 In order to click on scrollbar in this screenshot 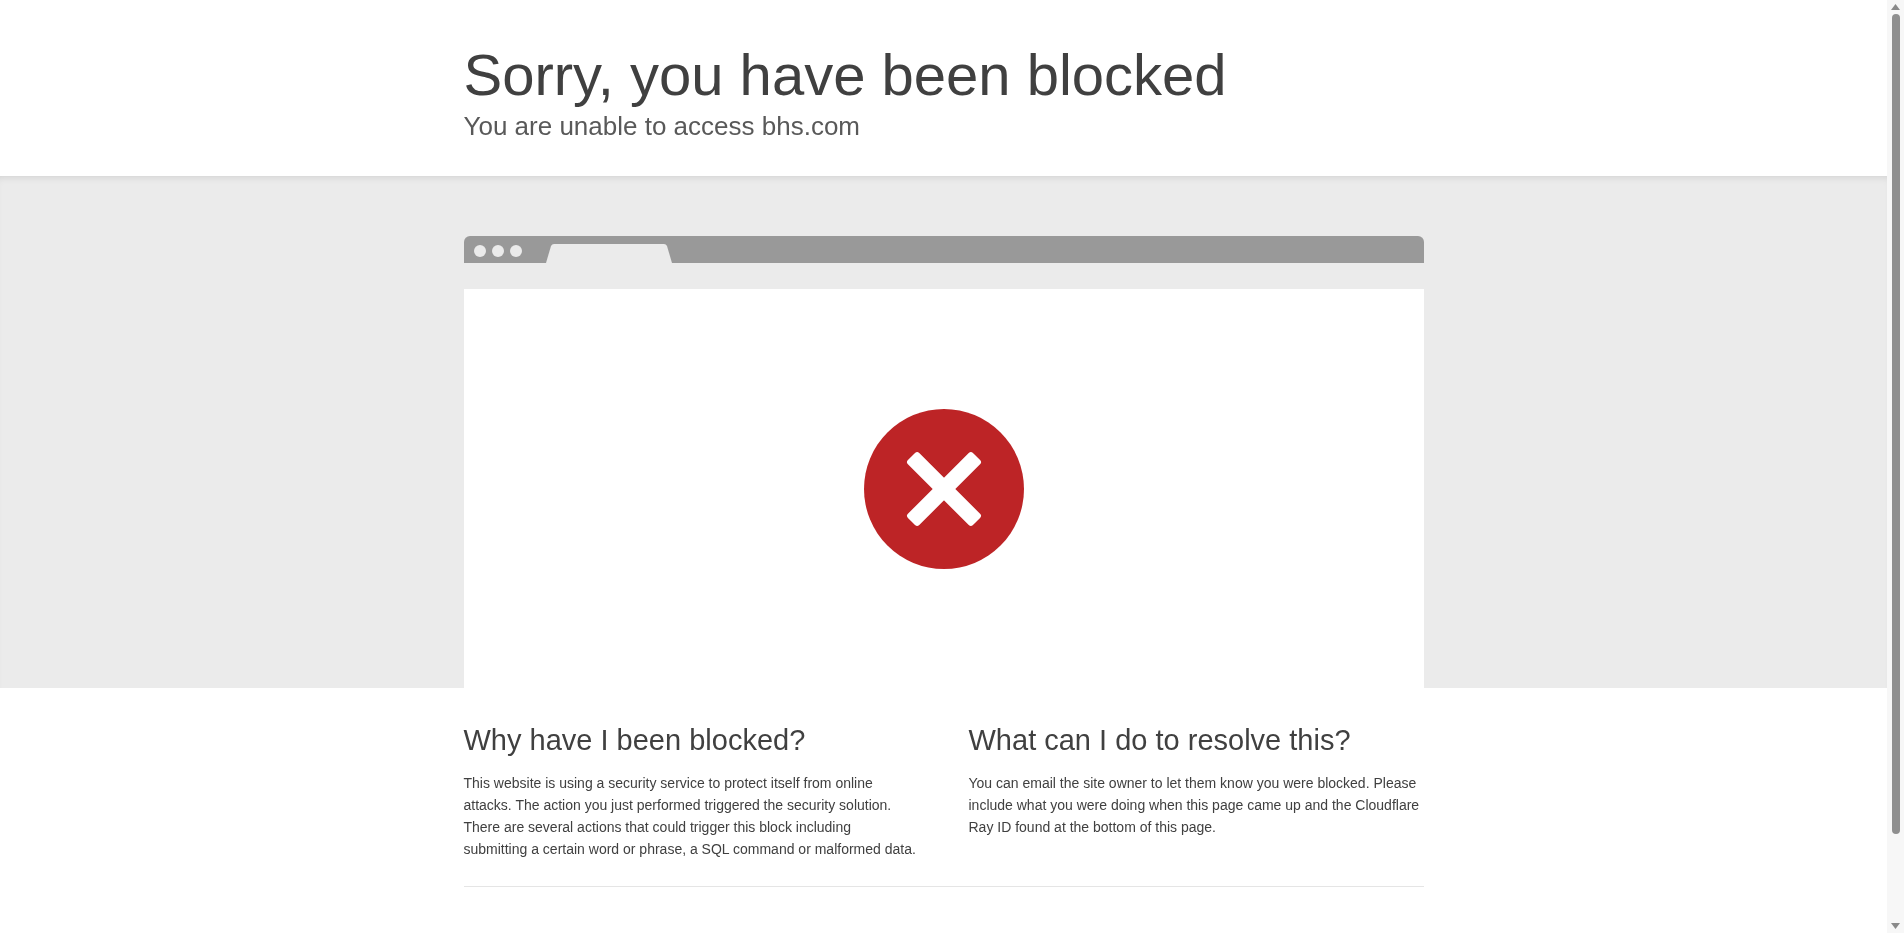, I will do `click(1895, 466)`.